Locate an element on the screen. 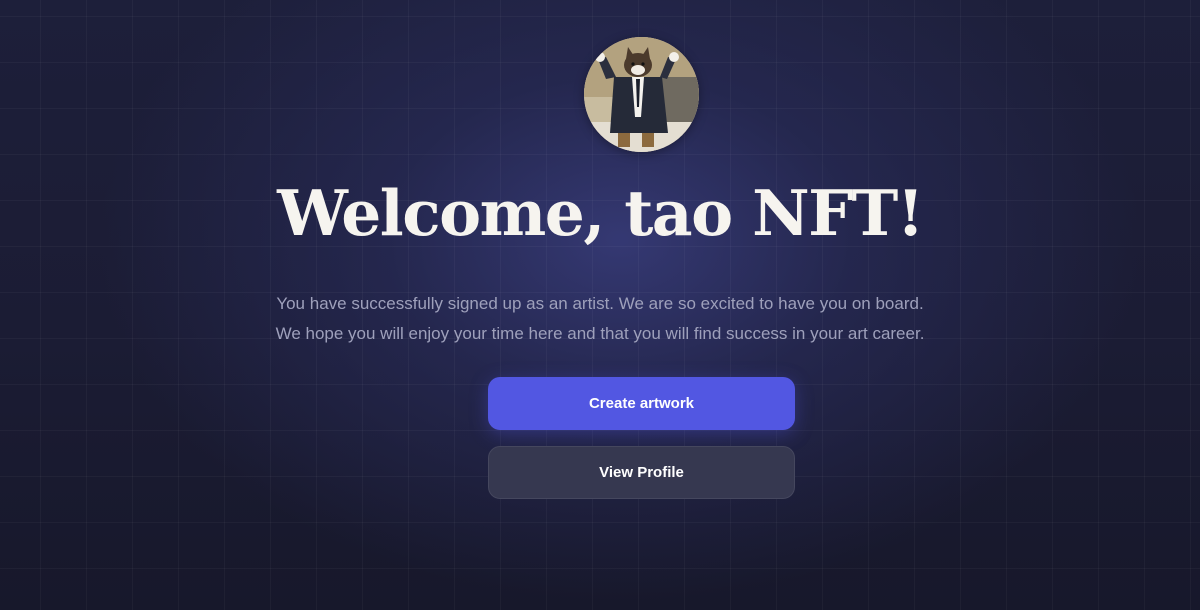 This screenshot has width=1200, height=610. profile-avatar is located at coordinates (641, 94).